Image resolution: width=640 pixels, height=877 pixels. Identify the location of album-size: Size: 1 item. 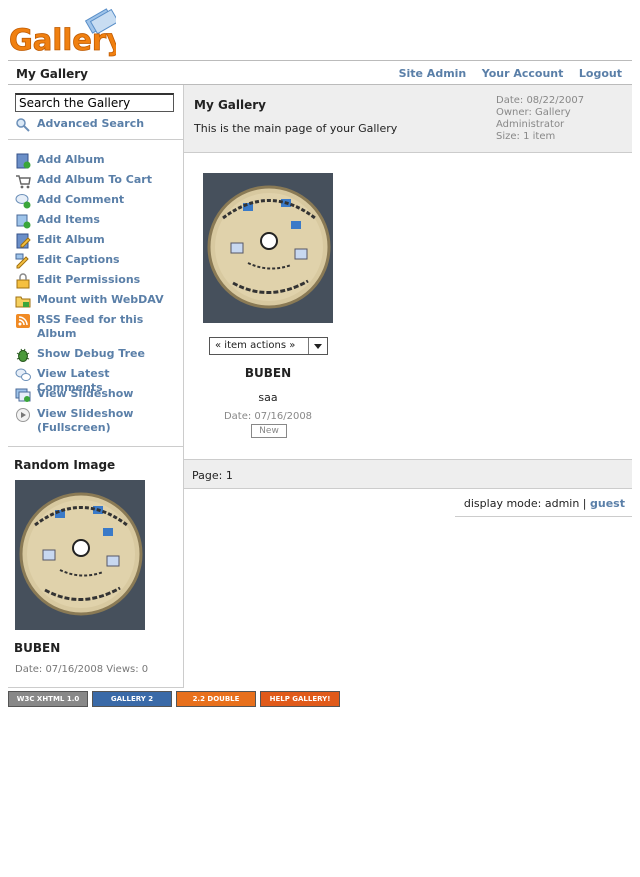
(526, 136).